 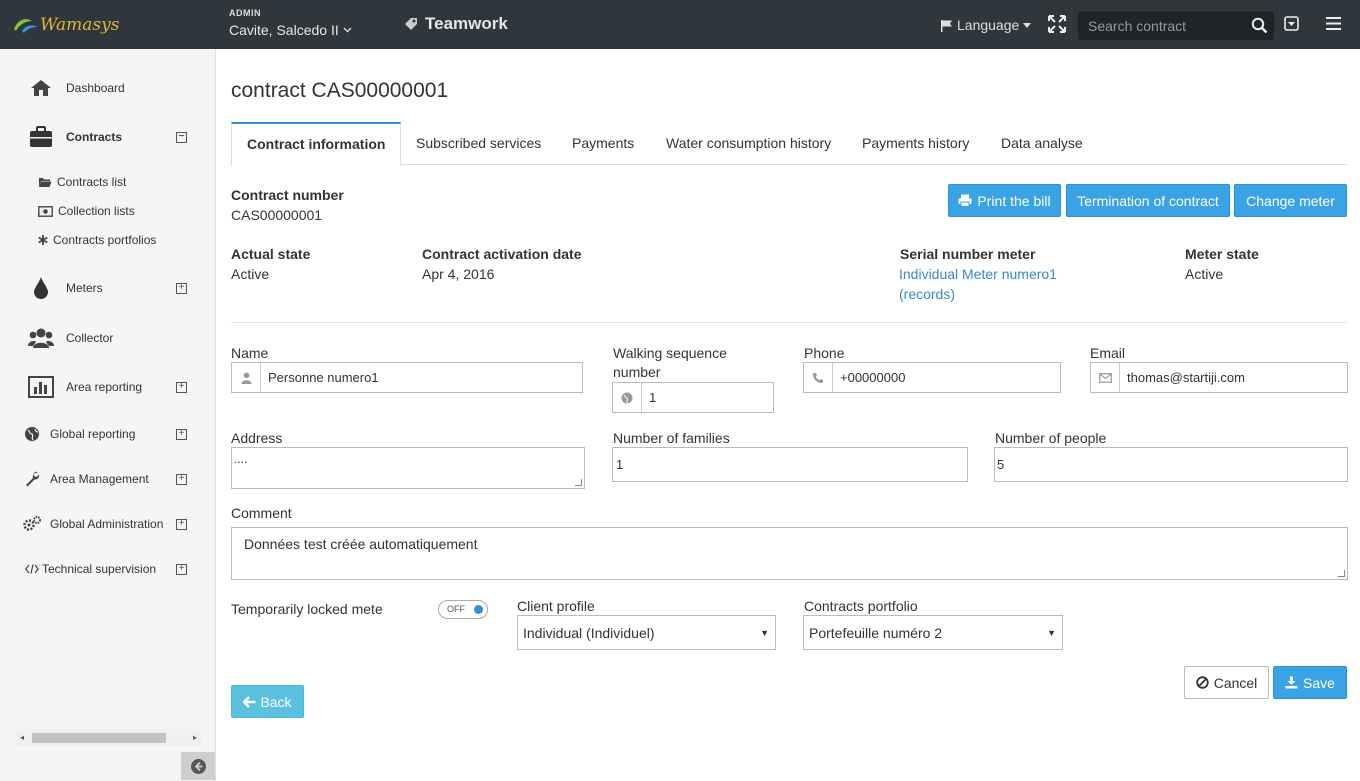 I want to click on sidebar-item-collector: Collector, so click(x=108, y=338).